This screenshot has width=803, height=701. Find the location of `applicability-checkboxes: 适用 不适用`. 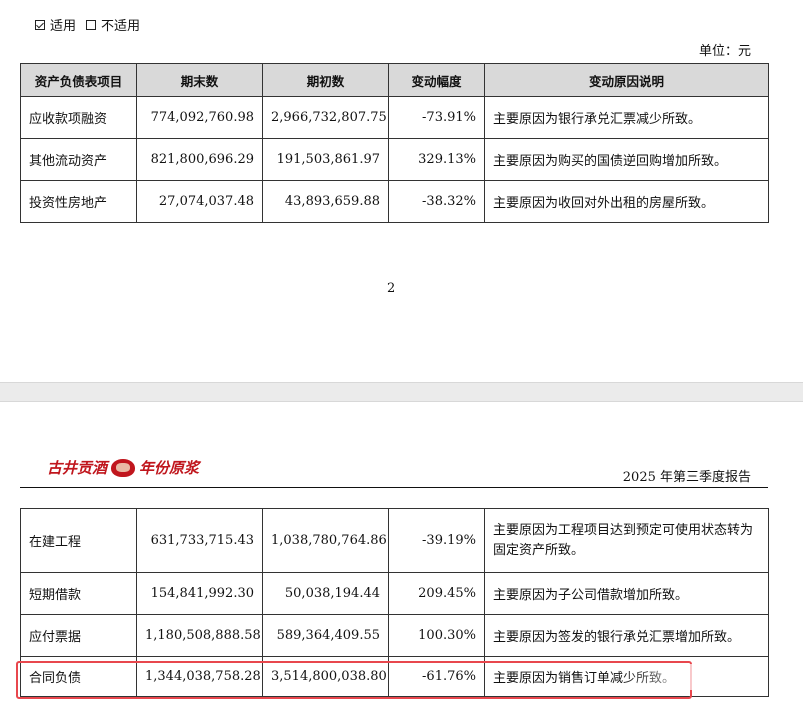

applicability-checkboxes: 适用 不适用 is located at coordinates (87, 24).